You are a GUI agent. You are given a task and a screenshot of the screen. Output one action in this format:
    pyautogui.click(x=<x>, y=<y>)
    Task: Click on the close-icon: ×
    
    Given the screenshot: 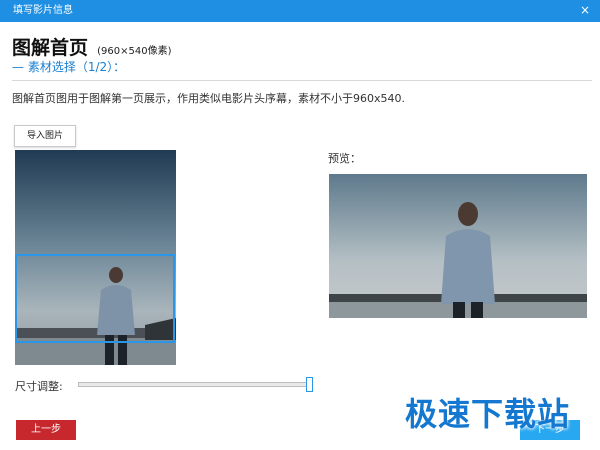 What is the action you would take?
    pyautogui.click(x=585, y=10)
    